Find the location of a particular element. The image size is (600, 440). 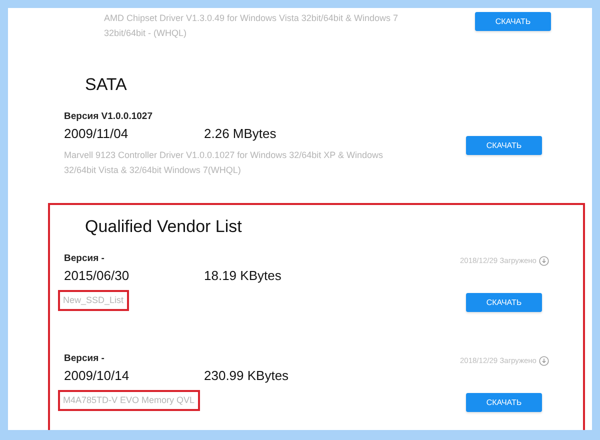

release-date: 2009/11/04 is located at coordinates (97, 134).